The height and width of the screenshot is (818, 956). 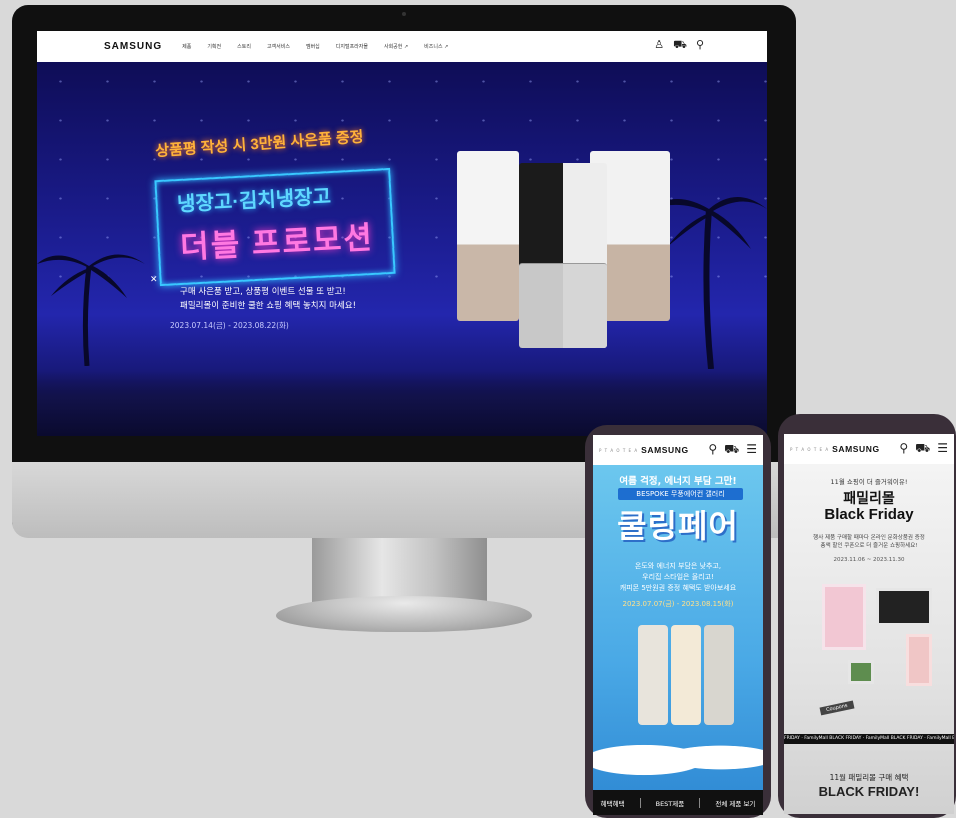 What do you see at coordinates (869, 546) in the screenshot?
I see `banner-desc-2: 총액 할인 쿠폰으로 더 즐거운 쇼핑하세요!` at bounding box center [869, 546].